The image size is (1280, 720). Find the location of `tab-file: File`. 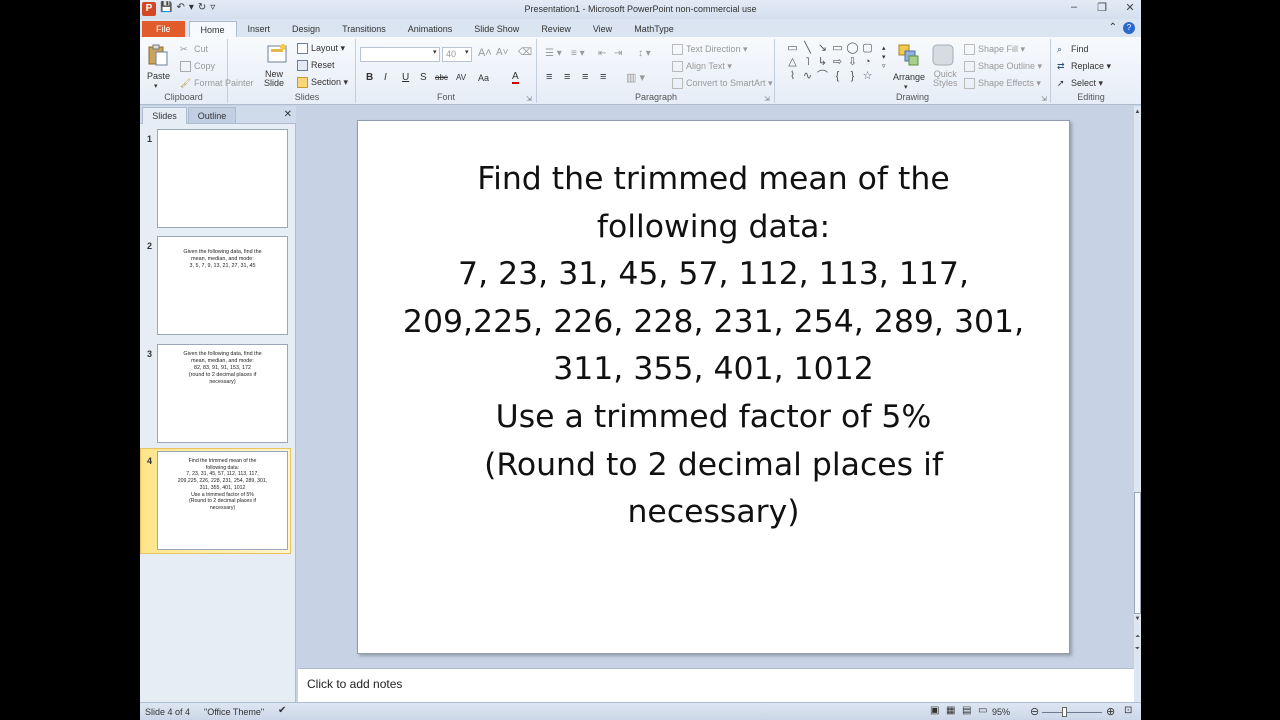

tab-file: File is located at coordinates (163, 29).